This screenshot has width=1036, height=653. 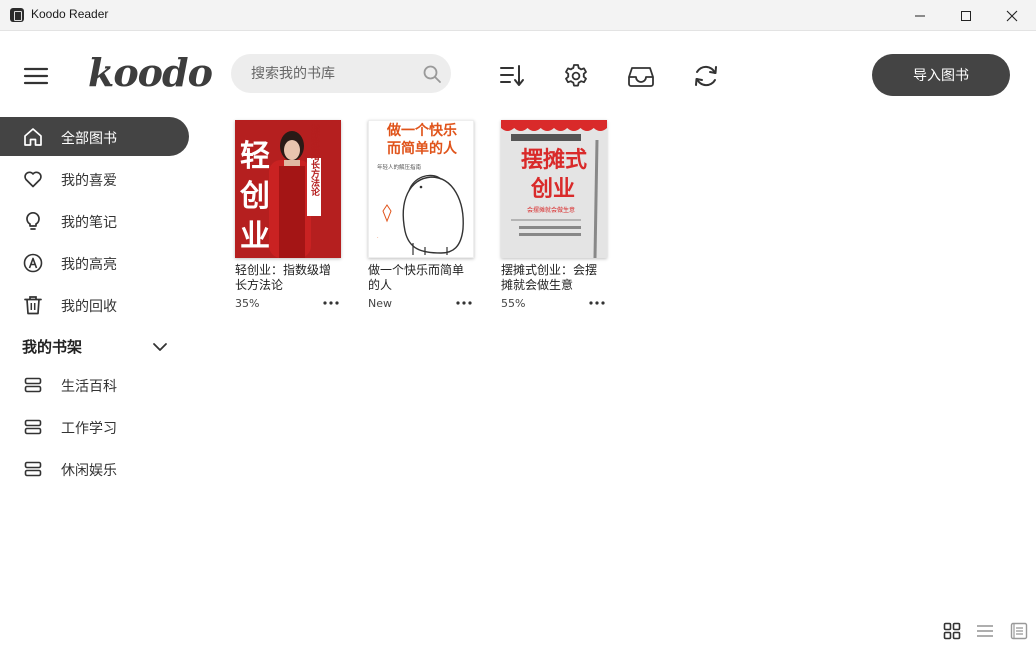 I want to click on sidebar-item-trash: 我的回收, so click(x=94, y=304).